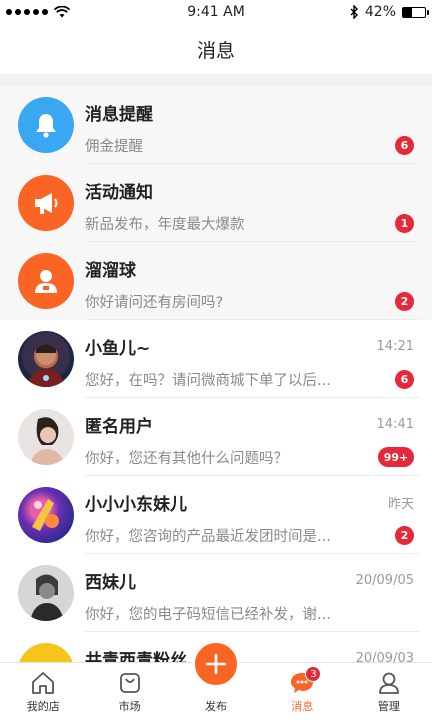 The image size is (432, 720). What do you see at coordinates (216, 80) in the screenshot?
I see `header-divider` at bounding box center [216, 80].